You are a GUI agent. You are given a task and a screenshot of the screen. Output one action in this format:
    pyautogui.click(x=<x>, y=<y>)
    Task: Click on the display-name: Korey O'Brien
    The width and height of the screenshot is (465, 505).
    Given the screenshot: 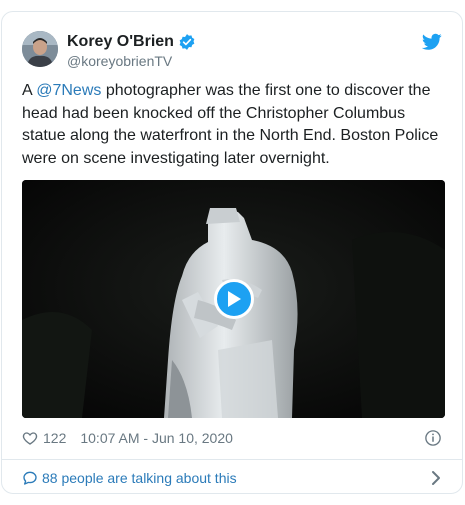 What is the action you would take?
    pyautogui.click(x=120, y=42)
    